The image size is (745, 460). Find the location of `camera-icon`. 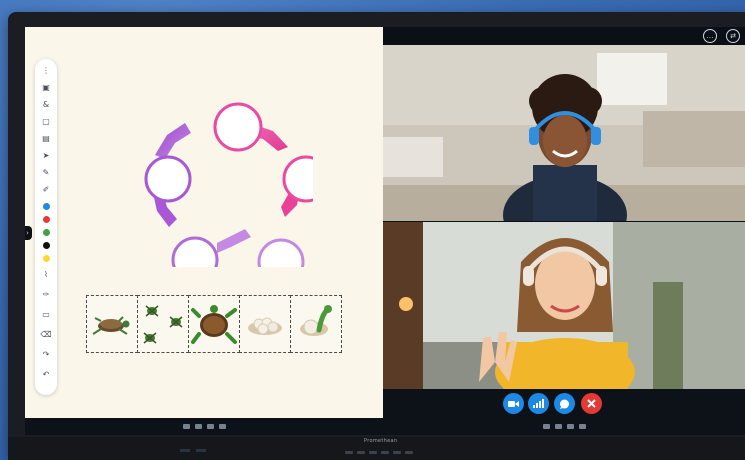

camera-icon is located at coordinates (513, 404).